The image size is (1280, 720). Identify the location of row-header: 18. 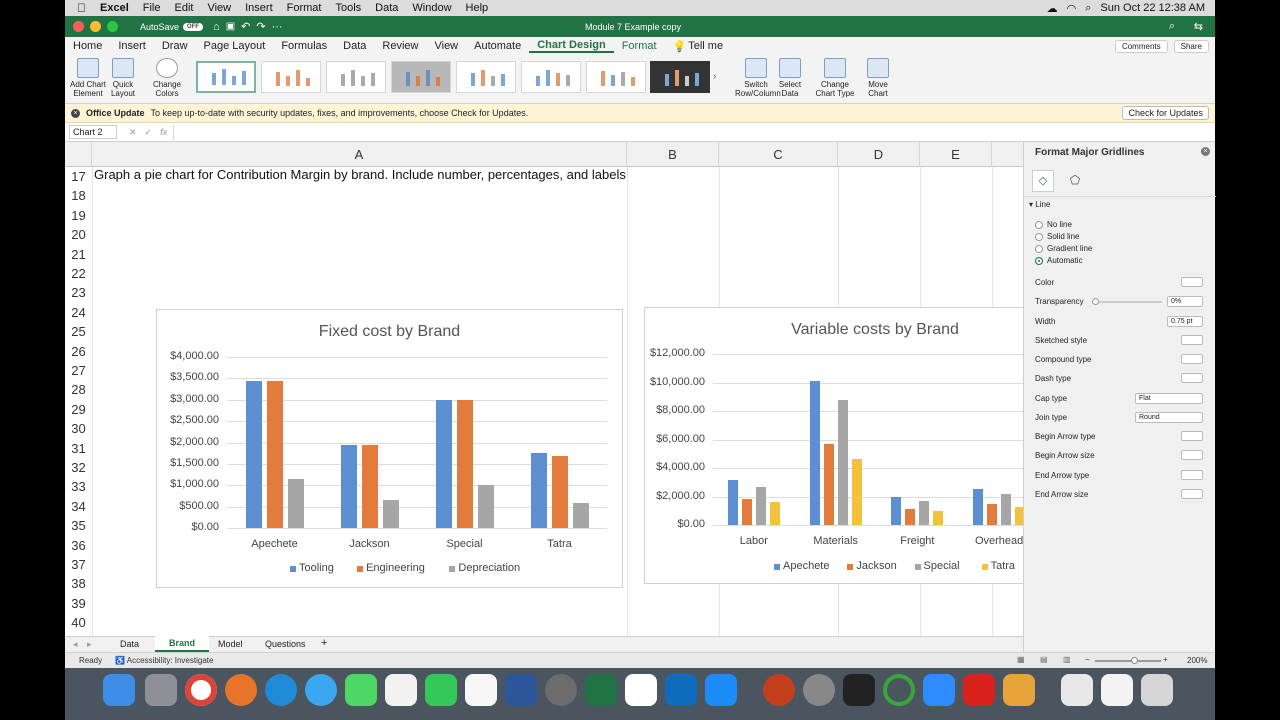
(78, 195).